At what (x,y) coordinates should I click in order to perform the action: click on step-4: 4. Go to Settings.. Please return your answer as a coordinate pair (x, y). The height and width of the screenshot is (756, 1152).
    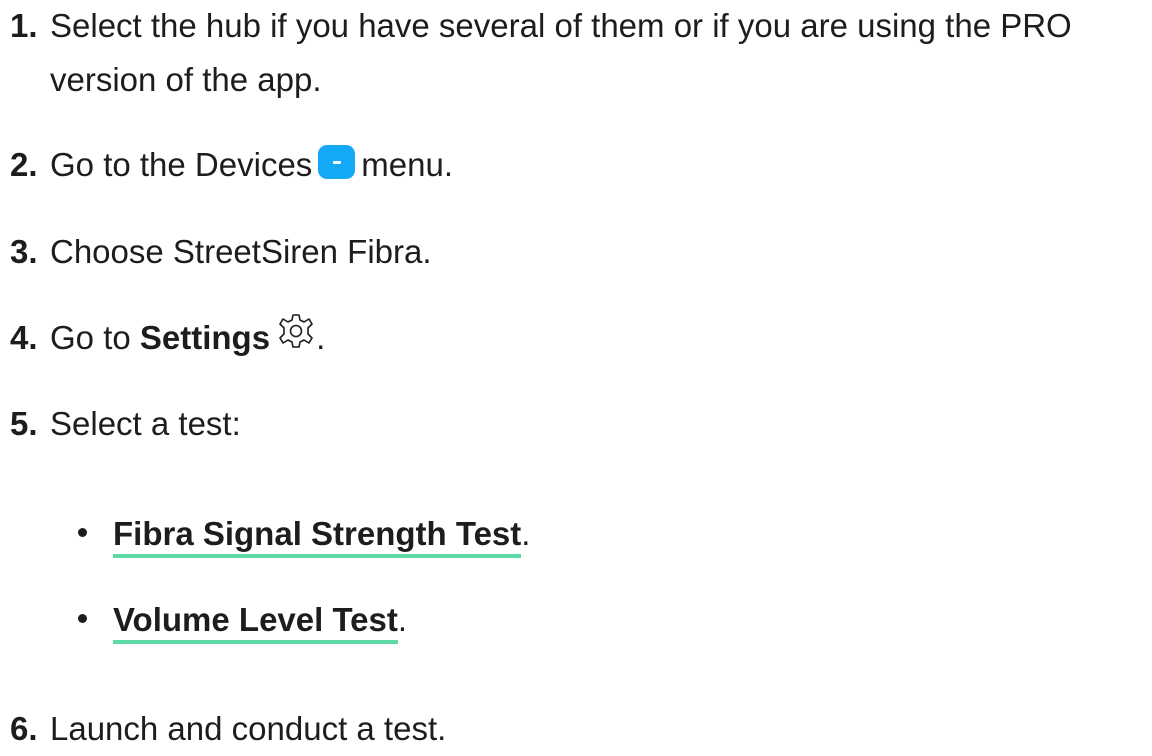
    Looking at the image, I should click on (167, 338).